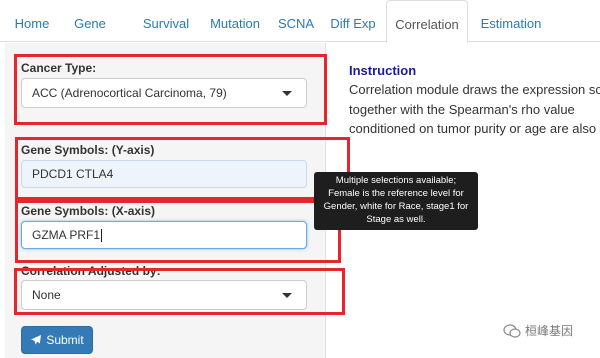 The width and height of the screenshot is (600, 358). I want to click on tab-estimation: Estimation, so click(511, 21).